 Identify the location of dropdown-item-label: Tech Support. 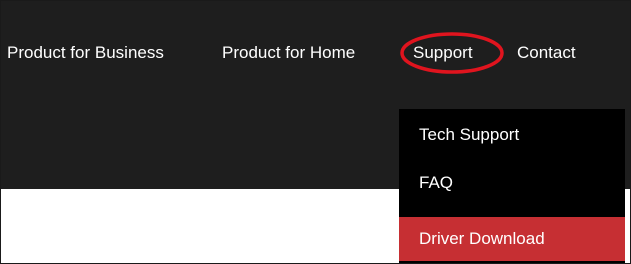
(469, 134).